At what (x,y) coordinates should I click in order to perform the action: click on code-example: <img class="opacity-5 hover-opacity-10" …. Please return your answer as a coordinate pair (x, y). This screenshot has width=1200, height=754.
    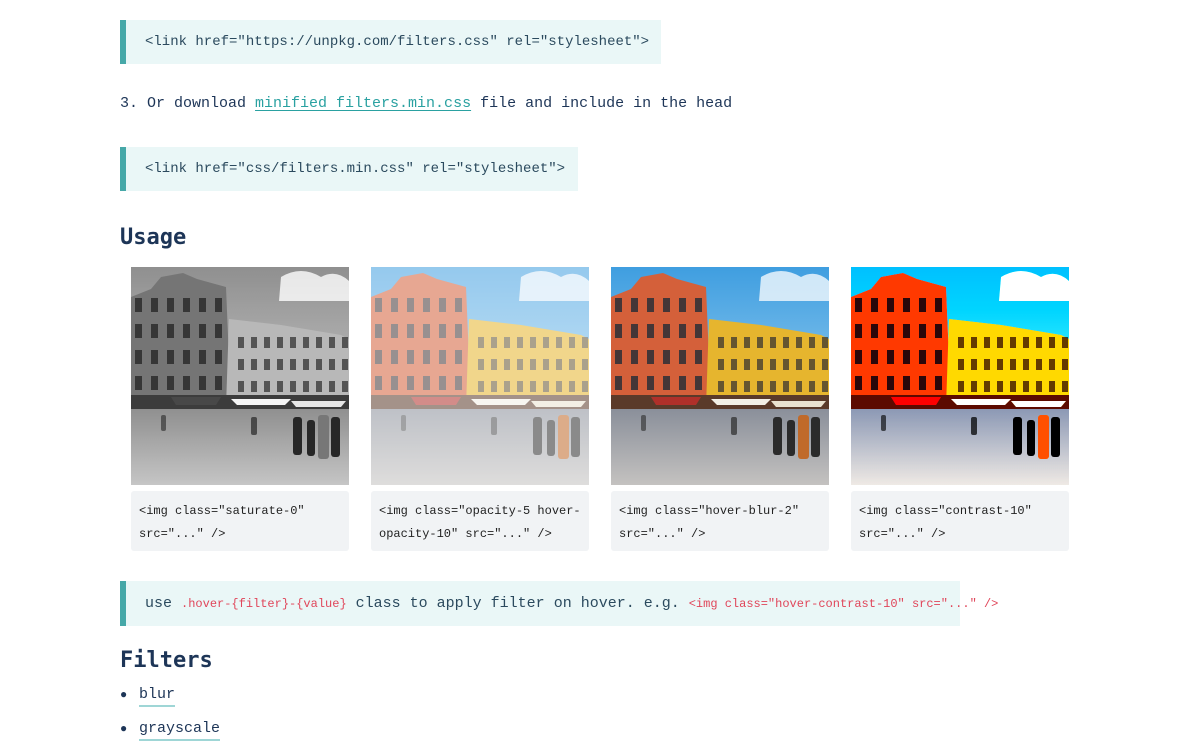
    Looking at the image, I should click on (480, 521).